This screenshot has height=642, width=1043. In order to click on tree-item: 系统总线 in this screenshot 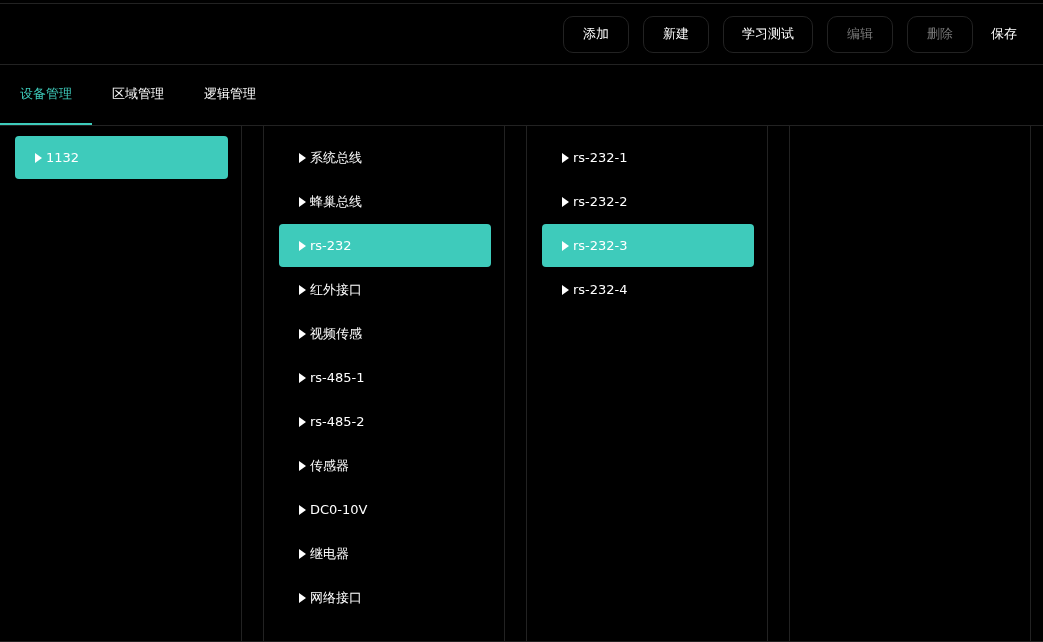, I will do `click(385, 157)`.